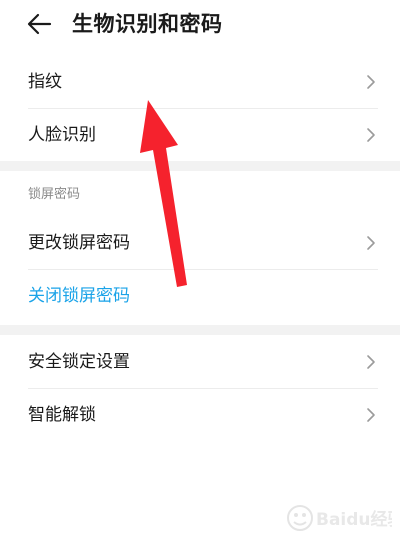  What do you see at coordinates (147, 24) in the screenshot?
I see `page-title: 生物识别和密码` at bounding box center [147, 24].